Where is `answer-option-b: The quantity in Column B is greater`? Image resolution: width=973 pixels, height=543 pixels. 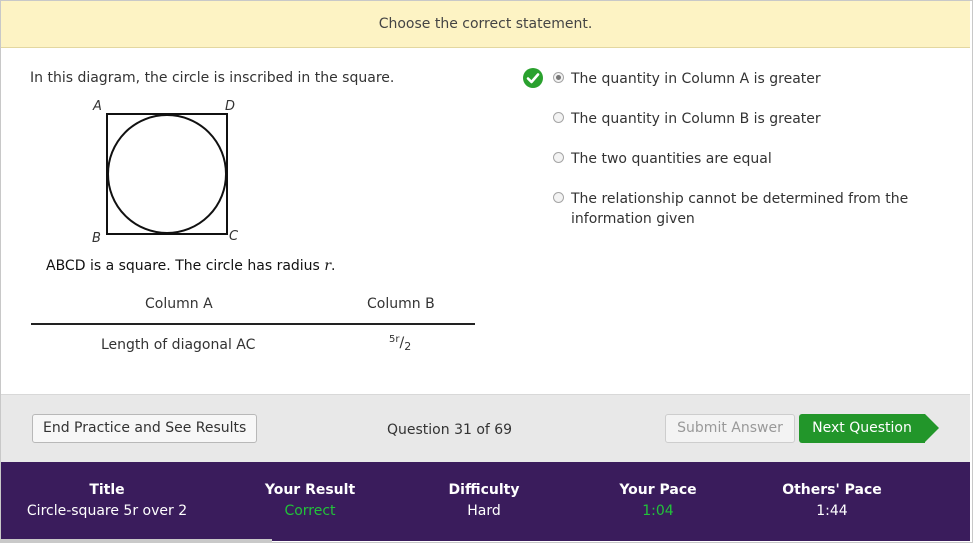 answer-option-b: The quantity in Column B is greater is located at coordinates (738, 119).